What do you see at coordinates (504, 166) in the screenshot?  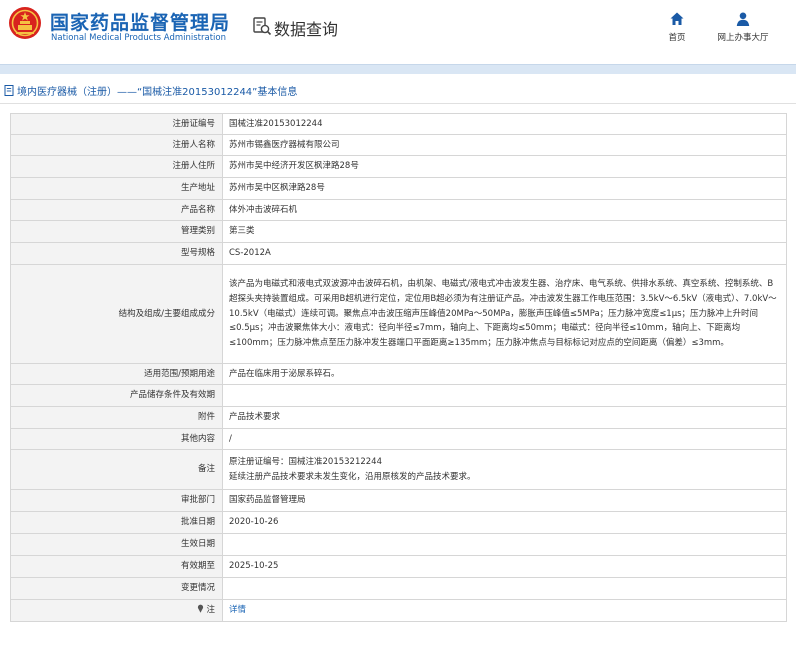 I see `field-value: 苏州市吴中经济开发区枫津路28号` at bounding box center [504, 166].